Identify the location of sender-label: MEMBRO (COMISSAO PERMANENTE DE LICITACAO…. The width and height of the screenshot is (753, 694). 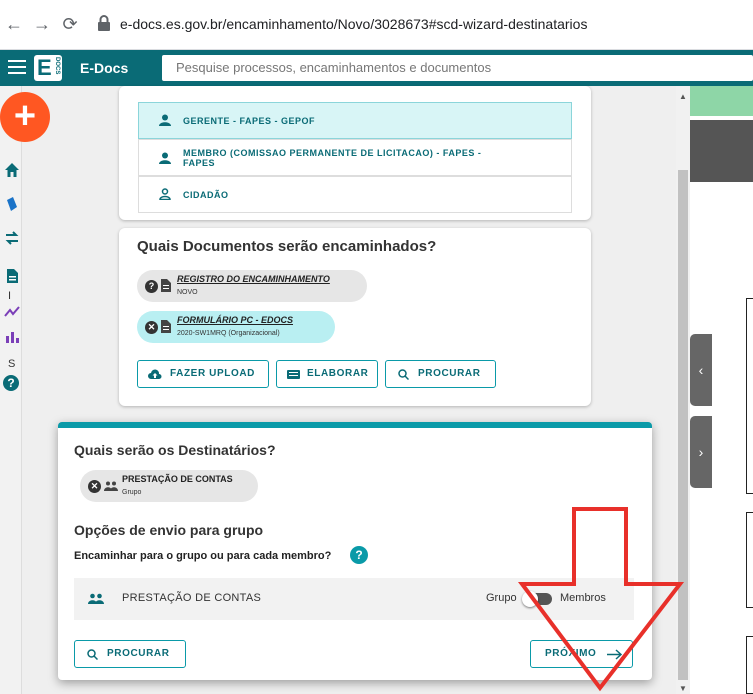
(332, 153).